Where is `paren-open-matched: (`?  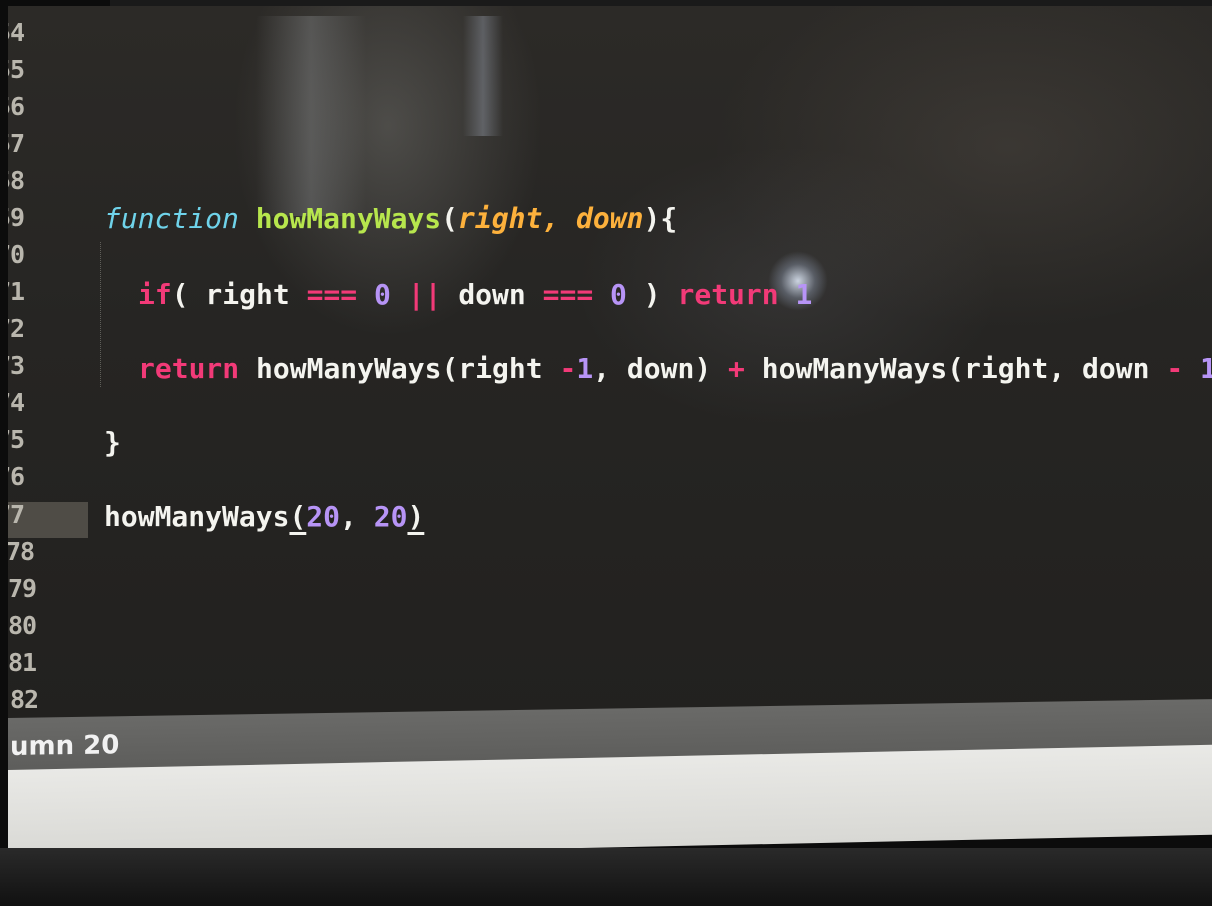
paren-open-matched: ( is located at coordinates (298, 516).